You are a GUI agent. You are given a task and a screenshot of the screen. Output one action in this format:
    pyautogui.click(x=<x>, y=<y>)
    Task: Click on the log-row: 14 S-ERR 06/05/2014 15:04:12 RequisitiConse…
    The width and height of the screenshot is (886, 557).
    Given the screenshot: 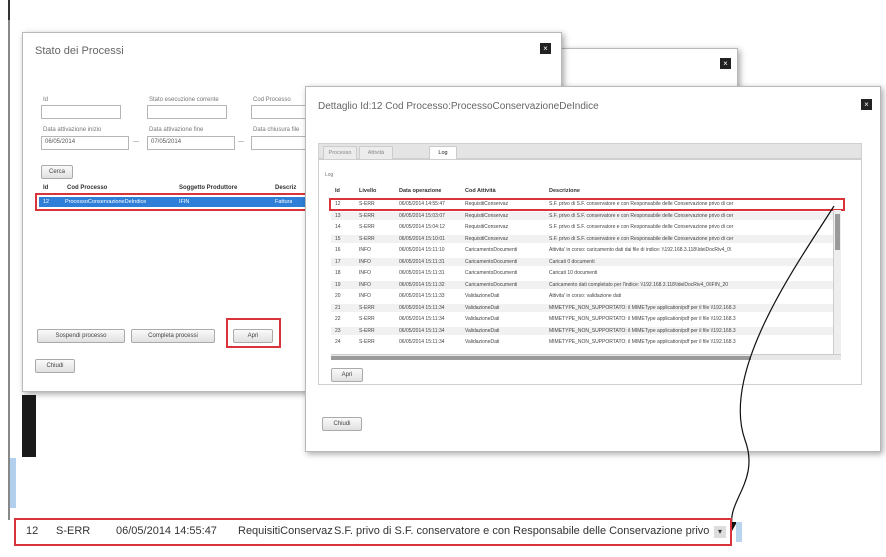 What is the action you would take?
    pyautogui.click(x=582, y=227)
    